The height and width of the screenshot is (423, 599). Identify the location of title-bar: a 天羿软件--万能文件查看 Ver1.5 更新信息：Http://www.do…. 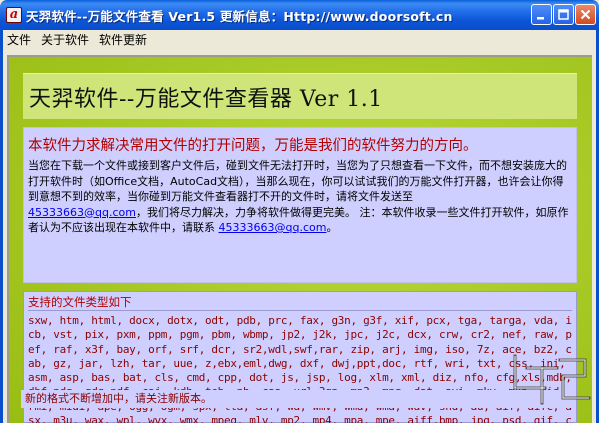
(299, 15).